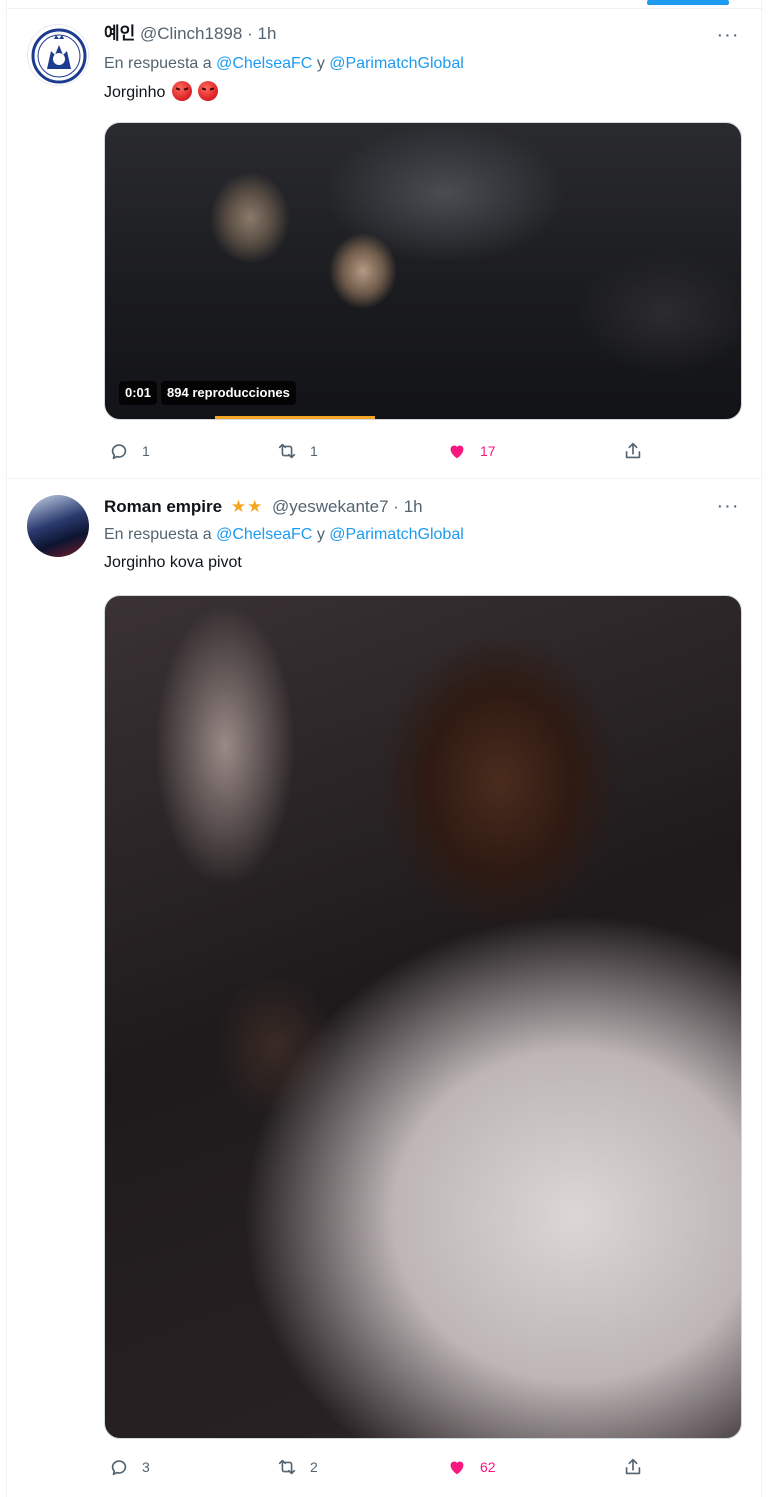  What do you see at coordinates (314, 451) in the screenshot?
I see `retweet-count: 1` at bounding box center [314, 451].